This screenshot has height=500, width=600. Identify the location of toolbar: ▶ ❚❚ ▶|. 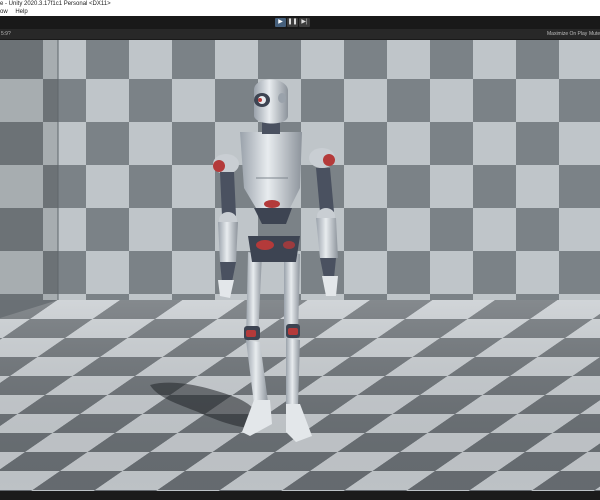
(300, 22).